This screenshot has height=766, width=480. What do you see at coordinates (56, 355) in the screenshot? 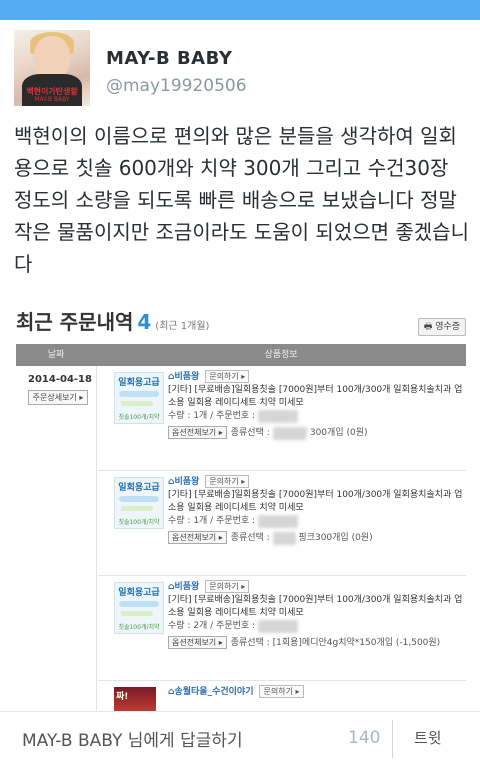
I see `col-date: 날짜` at bounding box center [56, 355].